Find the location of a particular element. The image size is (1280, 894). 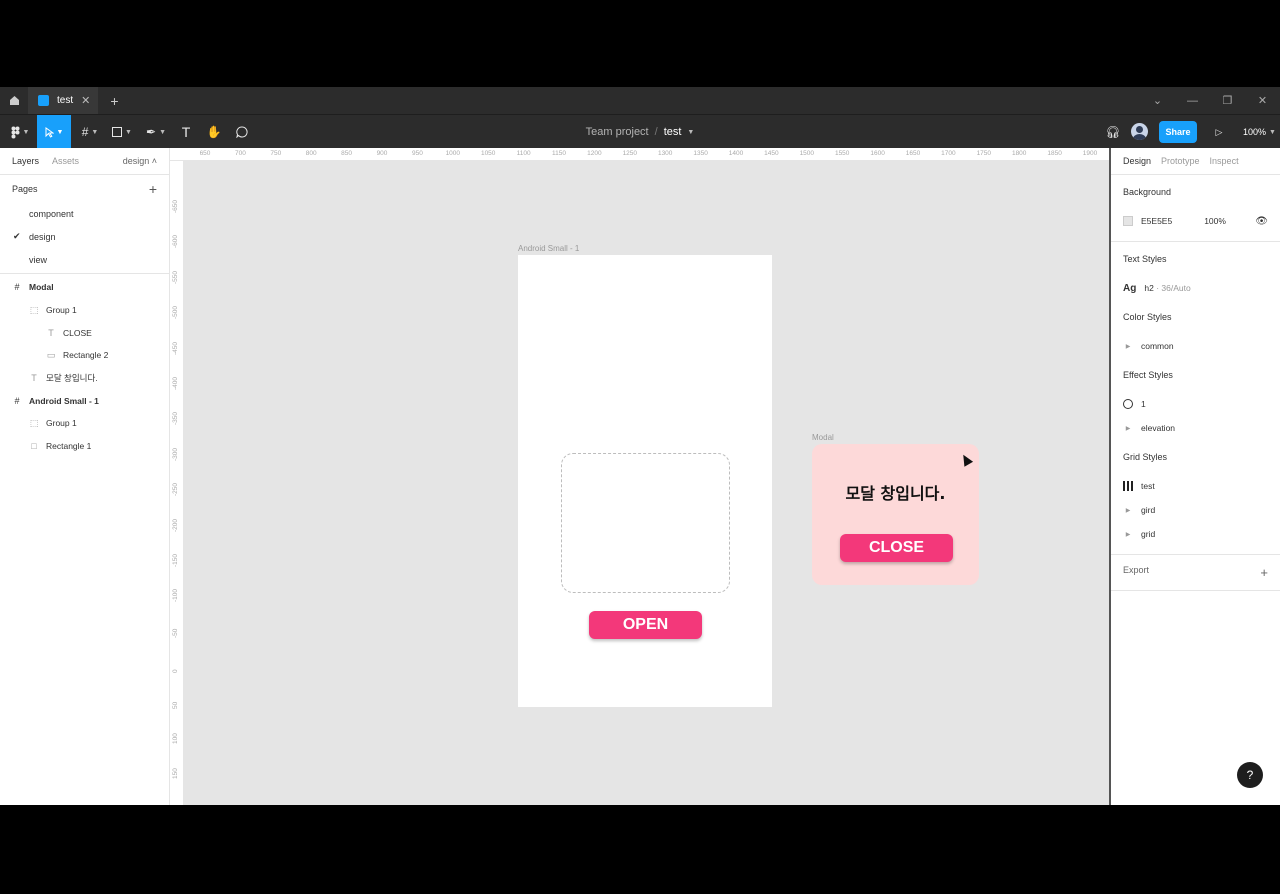

close-button: CLOSE is located at coordinates (896, 548).